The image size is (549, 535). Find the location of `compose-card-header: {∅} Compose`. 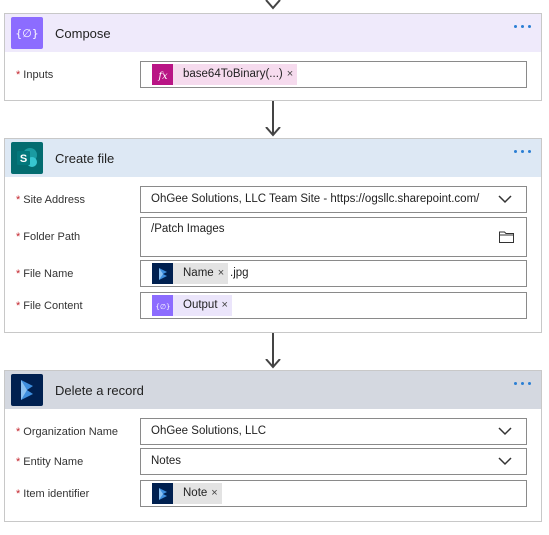

compose-card-header: {∅} Compose is located at coordinates (273, 33).